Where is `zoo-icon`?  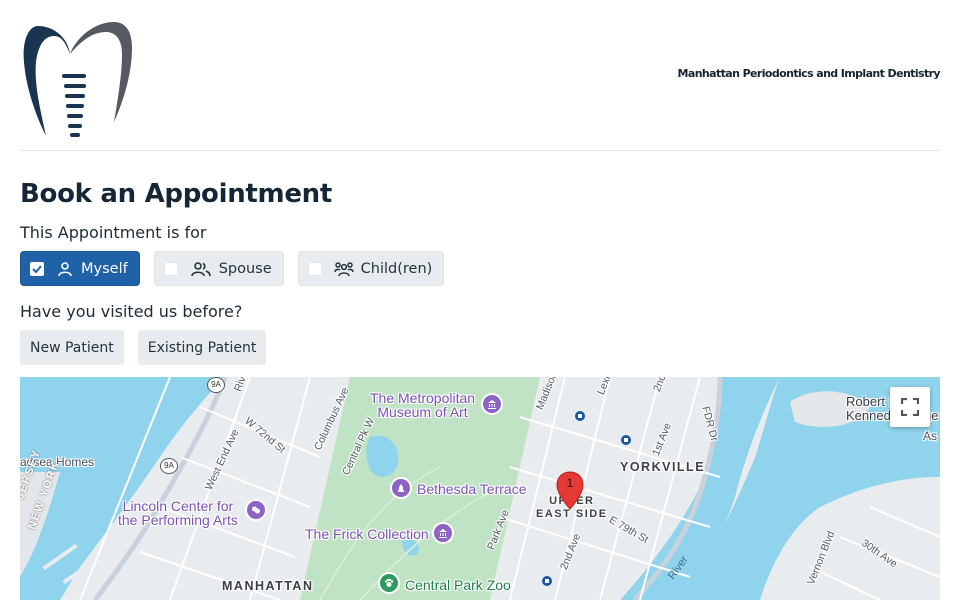
zoo-icon is located at coordinates (389, 583).